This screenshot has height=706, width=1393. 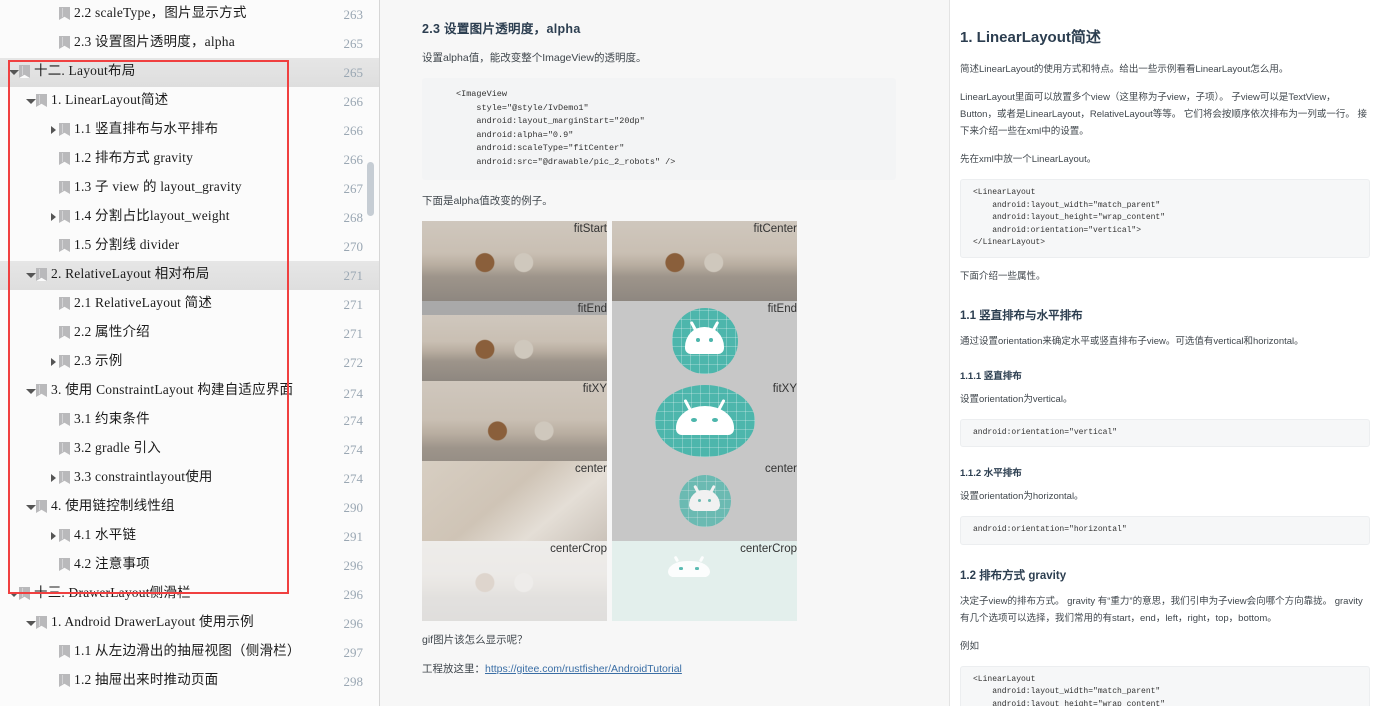 What do you see at coordinates (578, 548) in the screenshot?
I see `gallery-caption-left: centerCrop` at bounding box center [578, 548].